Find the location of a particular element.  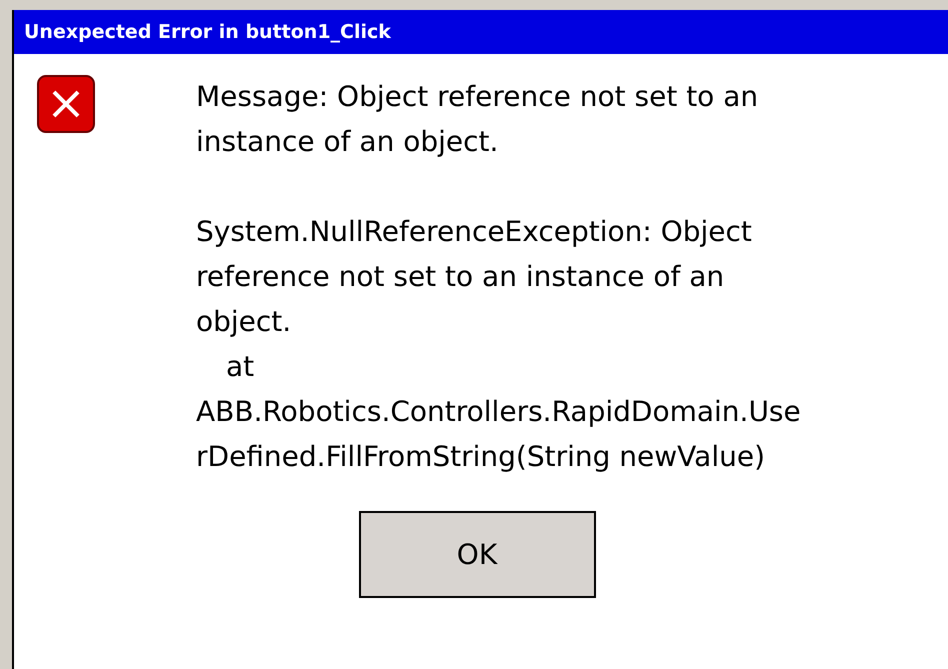

message-text: System.NullReferenceException: Object is located at coordinates (474, 232).